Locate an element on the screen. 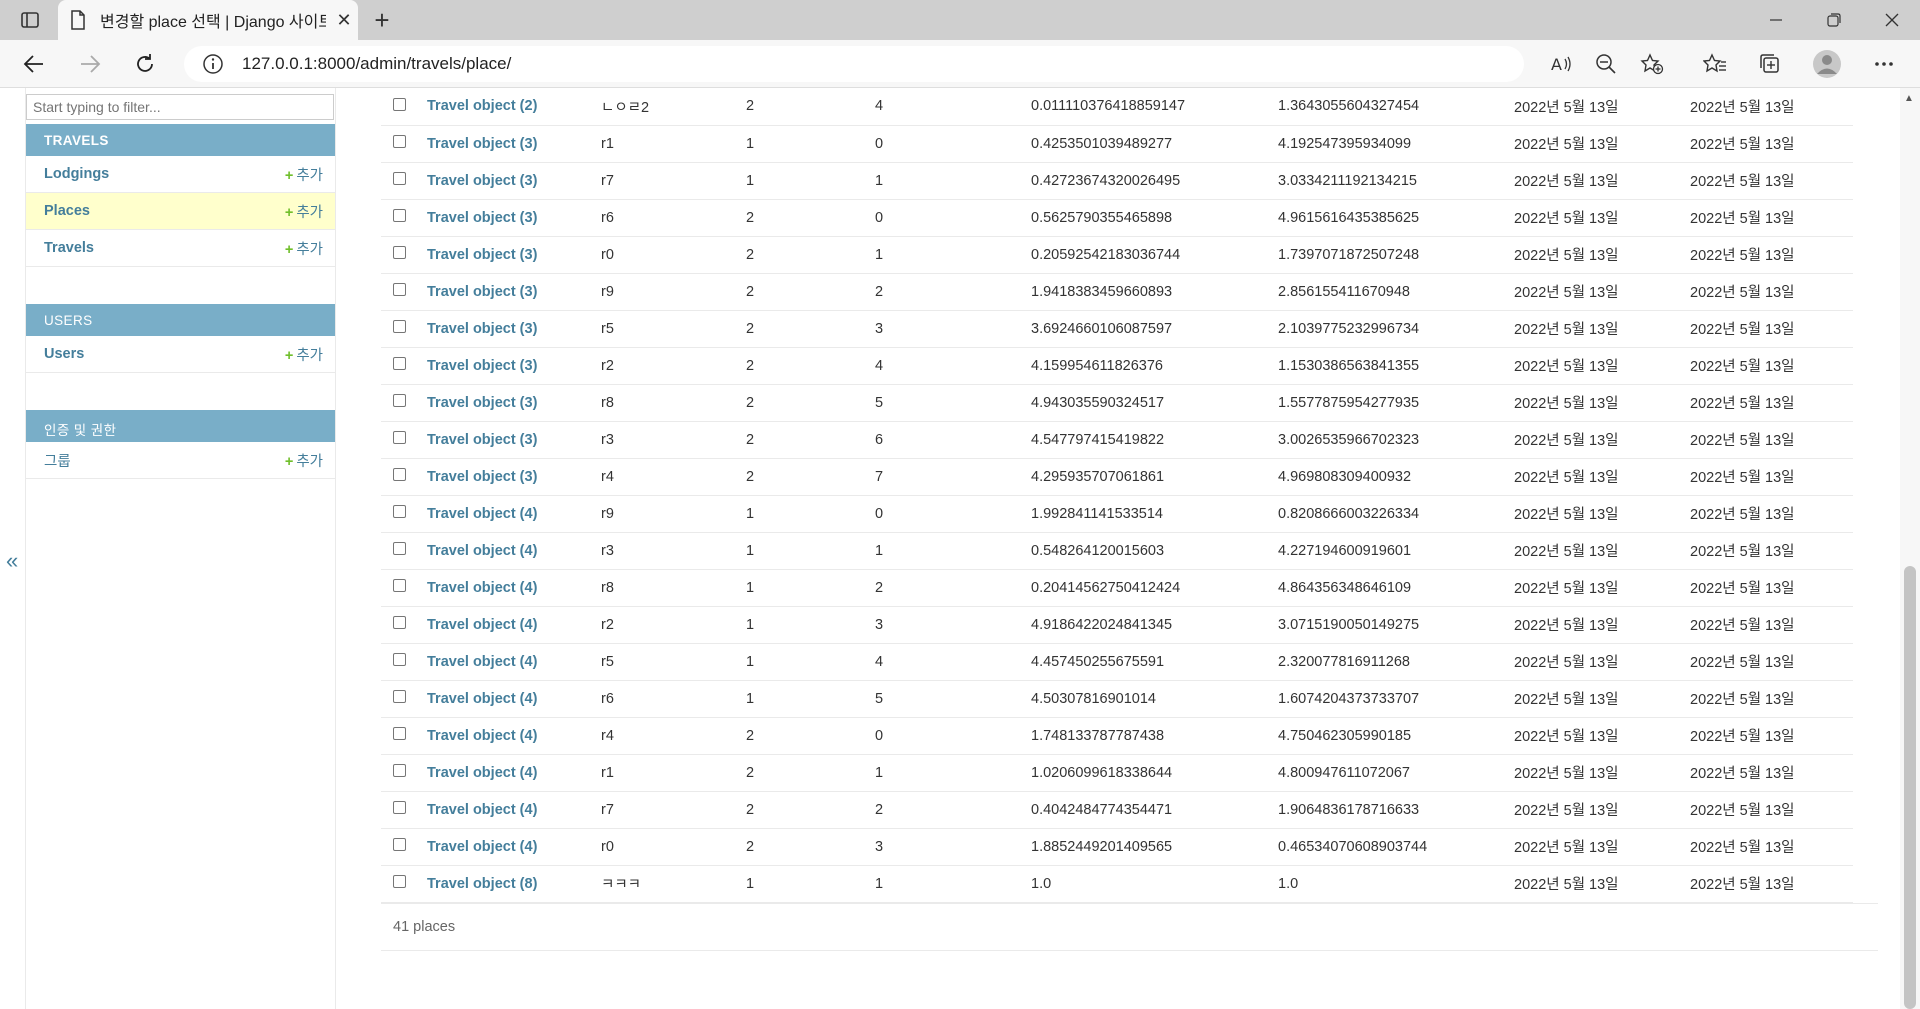 The height and width of the screenshot is (1009, 1920). place-lng-cell: 1.6074204373733707 is located at coordinates (1396, 699).